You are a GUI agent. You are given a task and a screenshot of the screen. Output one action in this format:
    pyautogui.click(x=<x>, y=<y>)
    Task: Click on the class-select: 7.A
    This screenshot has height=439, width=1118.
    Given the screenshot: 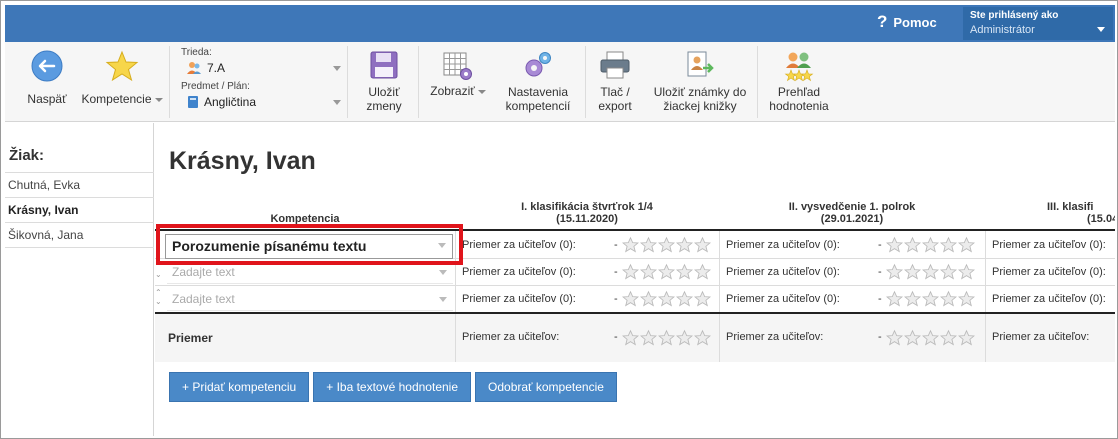 What is the action you would take?
    pyautogui.click(x=264, y=68)
    